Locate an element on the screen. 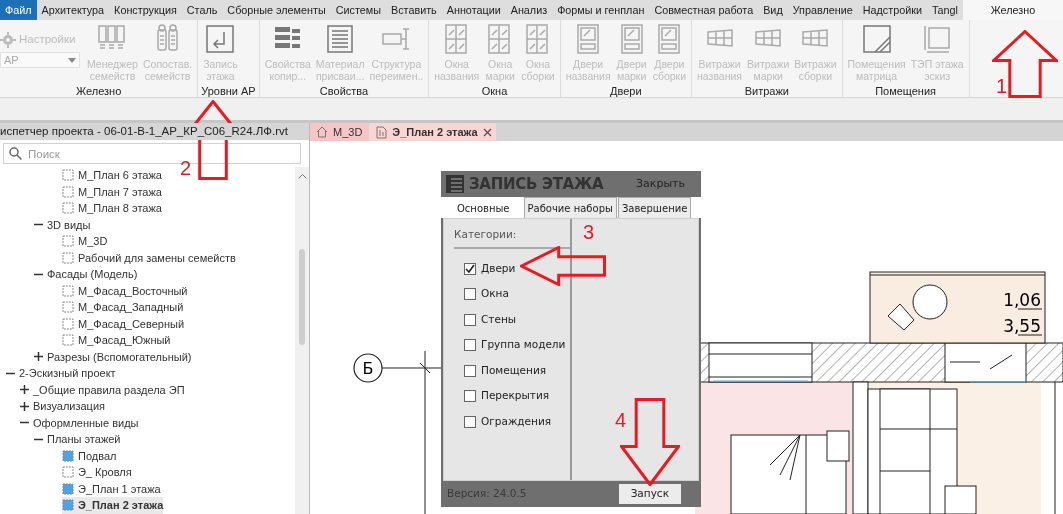  checkbox-label: Окна is located at coordinates (495, 294).